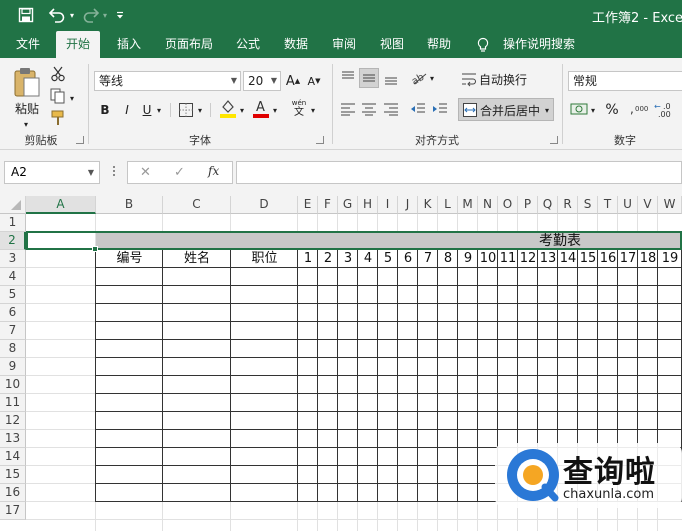 This screenshot has width=682, height=531. I want to click on column-header-D: D, so click(264, 205).